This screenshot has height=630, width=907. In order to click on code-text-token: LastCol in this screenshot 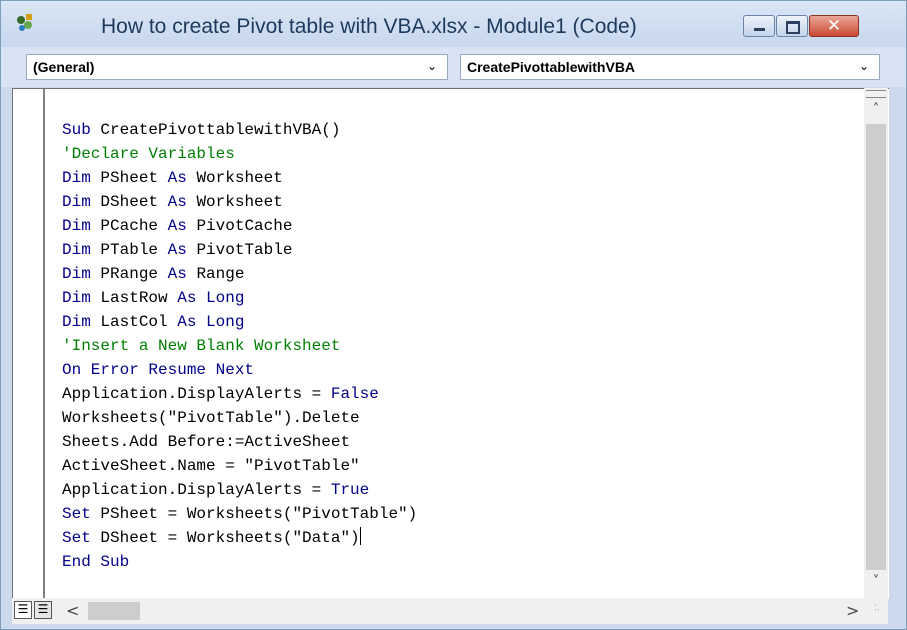, I will do `click(139, 322)`.